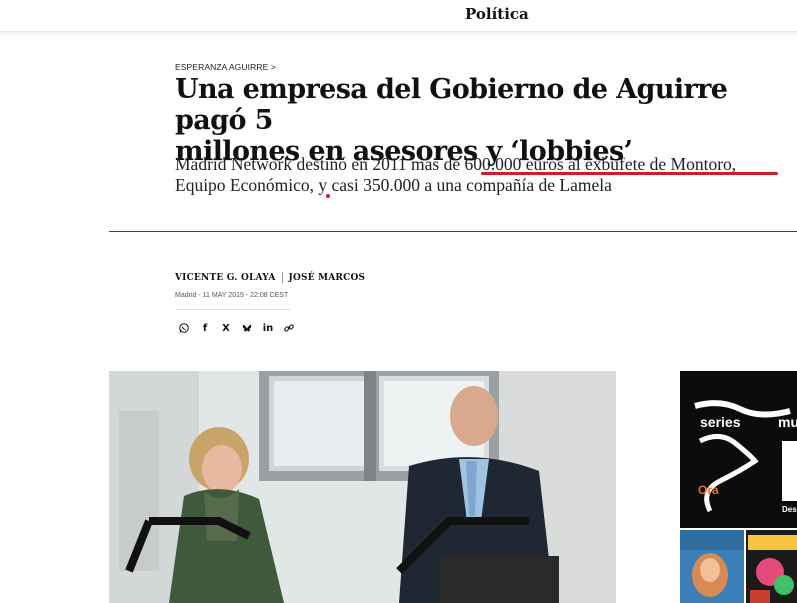  What do you see at coordinates (289, 328) in the screenshot?
I see `link-icon` at bounding box center [289, 328].